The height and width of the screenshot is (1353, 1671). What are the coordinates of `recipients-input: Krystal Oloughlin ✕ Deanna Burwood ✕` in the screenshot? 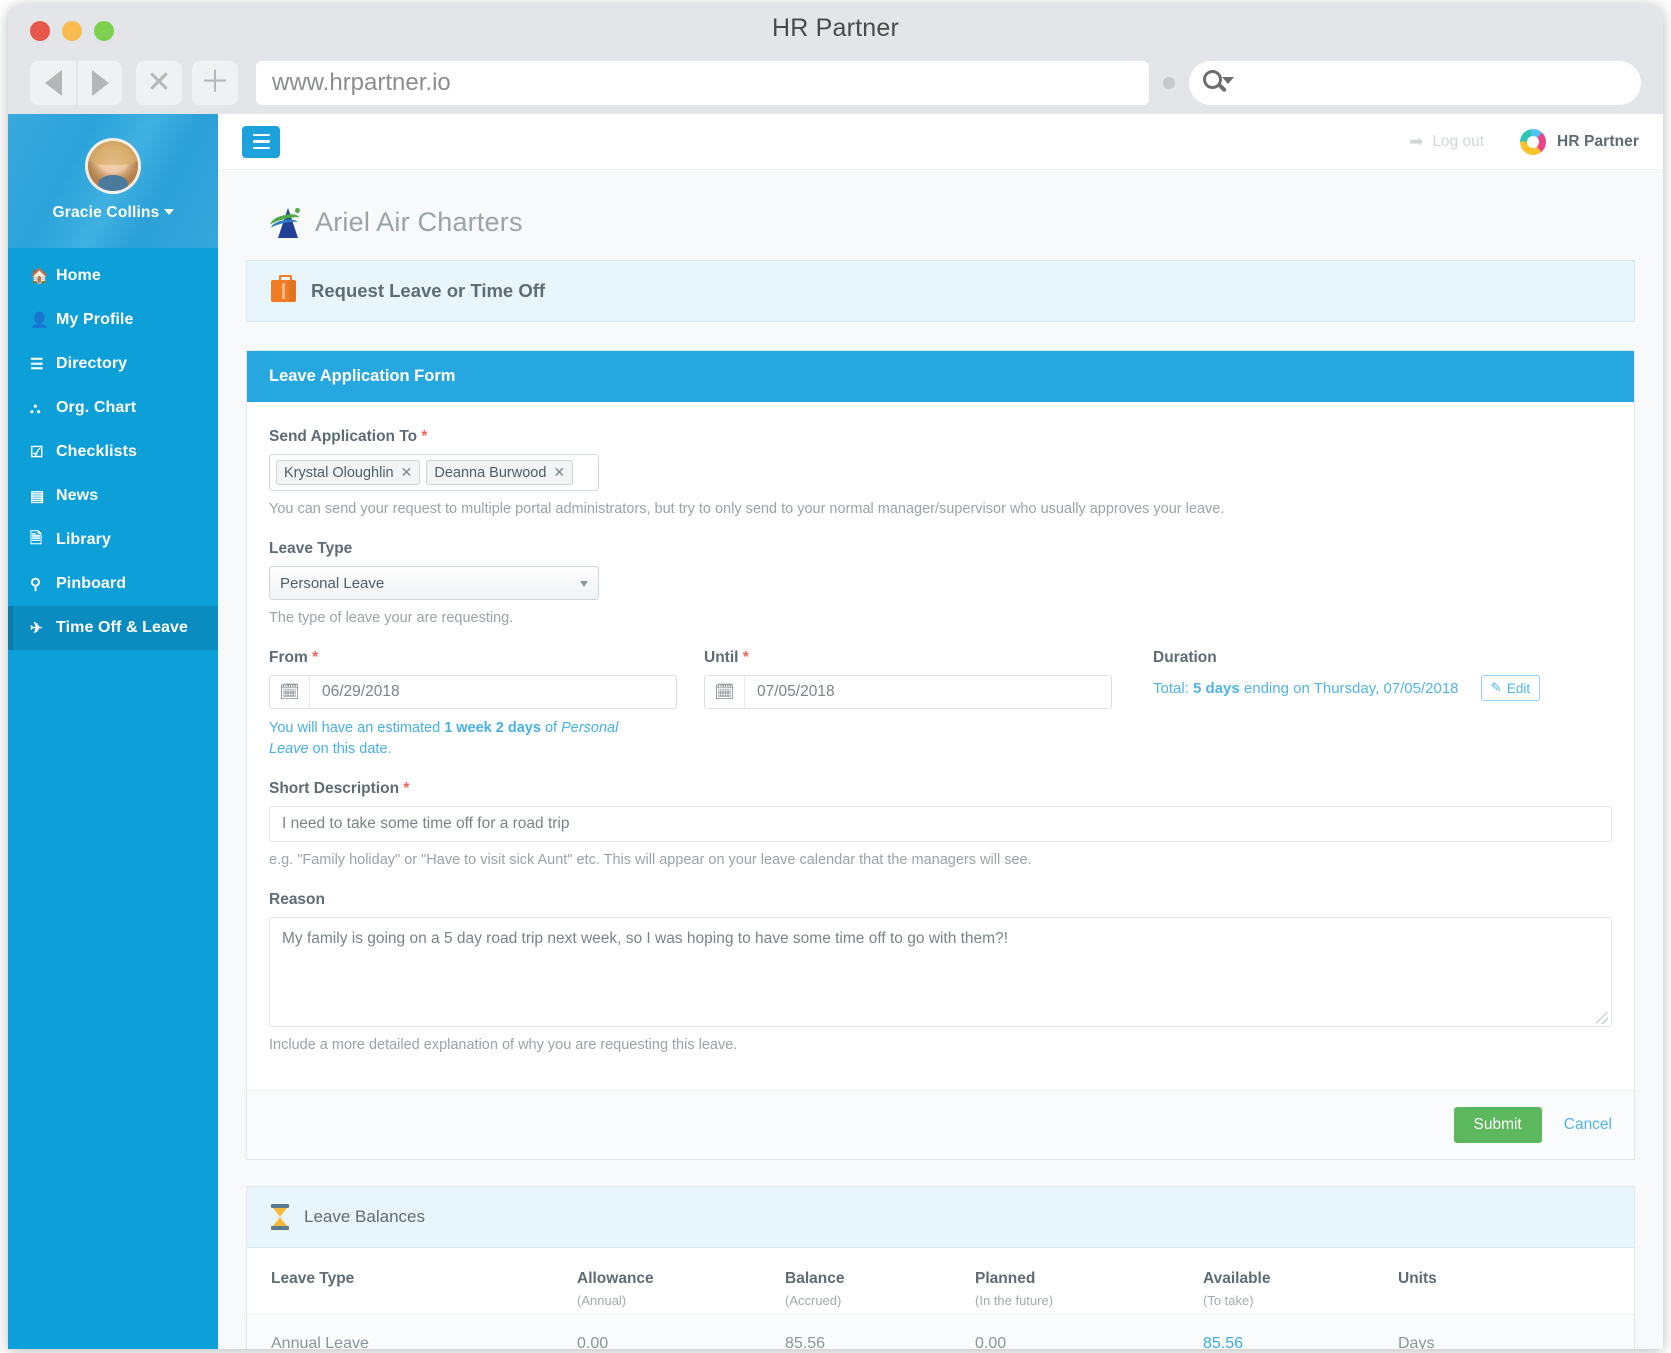 It's located at (434, 472).